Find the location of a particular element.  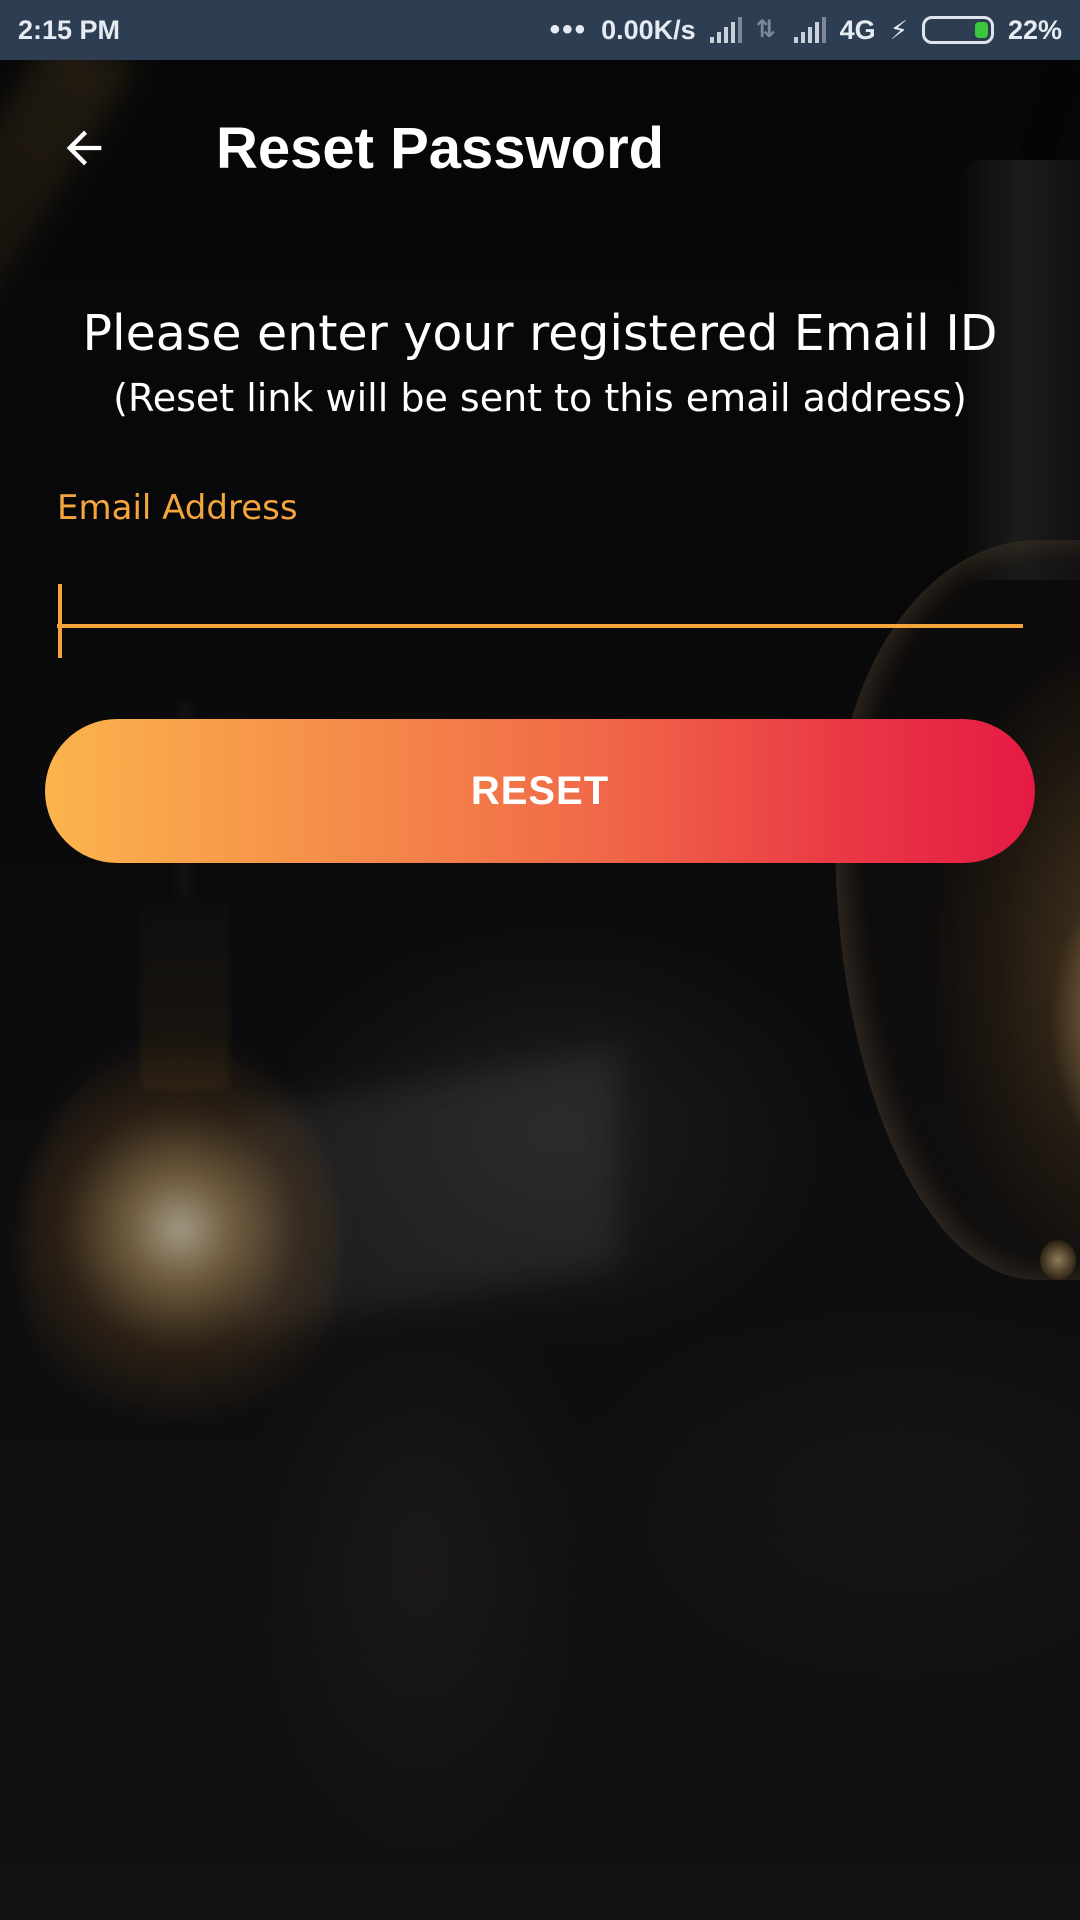

app-header: Reset Password is located at coordinates (540, 145).